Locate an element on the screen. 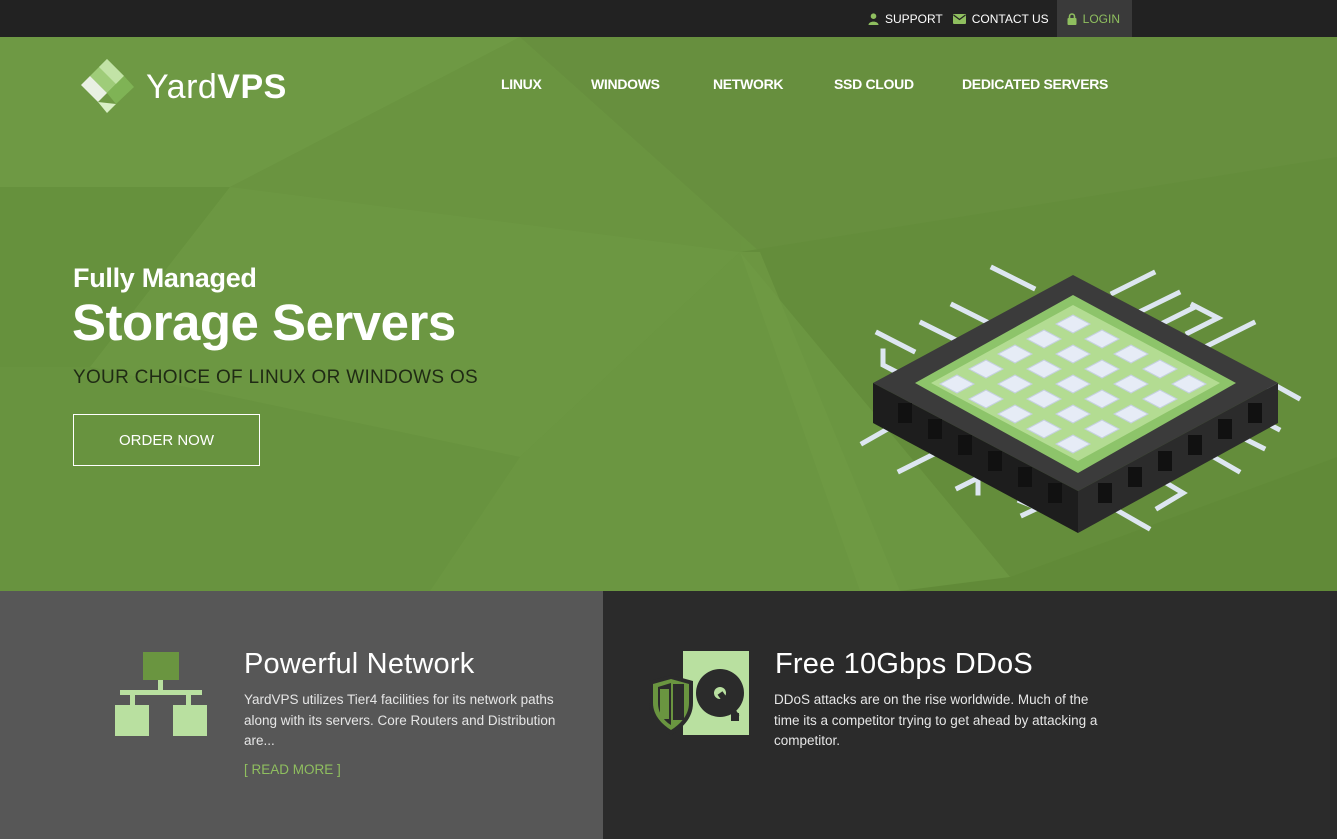 The width and height of the screenshot is (1337, 839). contact-label: CONTACT US is located at coordinates (1010, 18).